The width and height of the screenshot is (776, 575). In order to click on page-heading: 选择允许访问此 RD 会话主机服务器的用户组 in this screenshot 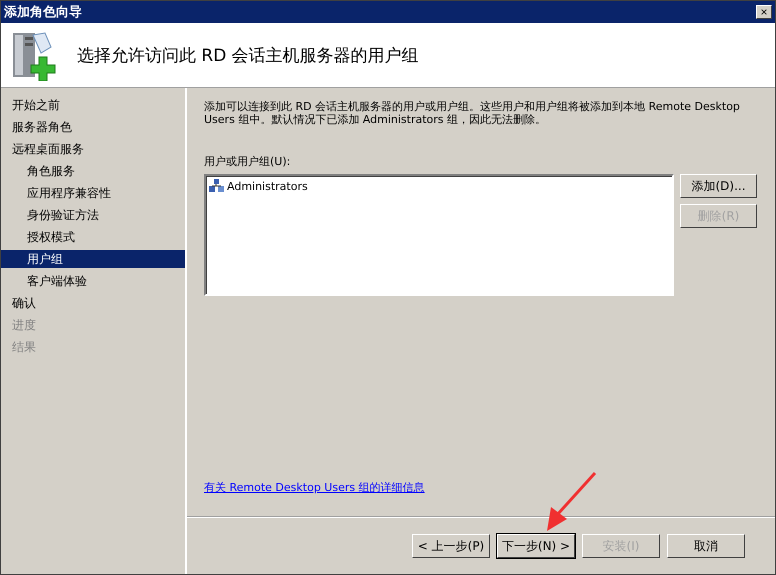, I will do `click(248, 55)`.